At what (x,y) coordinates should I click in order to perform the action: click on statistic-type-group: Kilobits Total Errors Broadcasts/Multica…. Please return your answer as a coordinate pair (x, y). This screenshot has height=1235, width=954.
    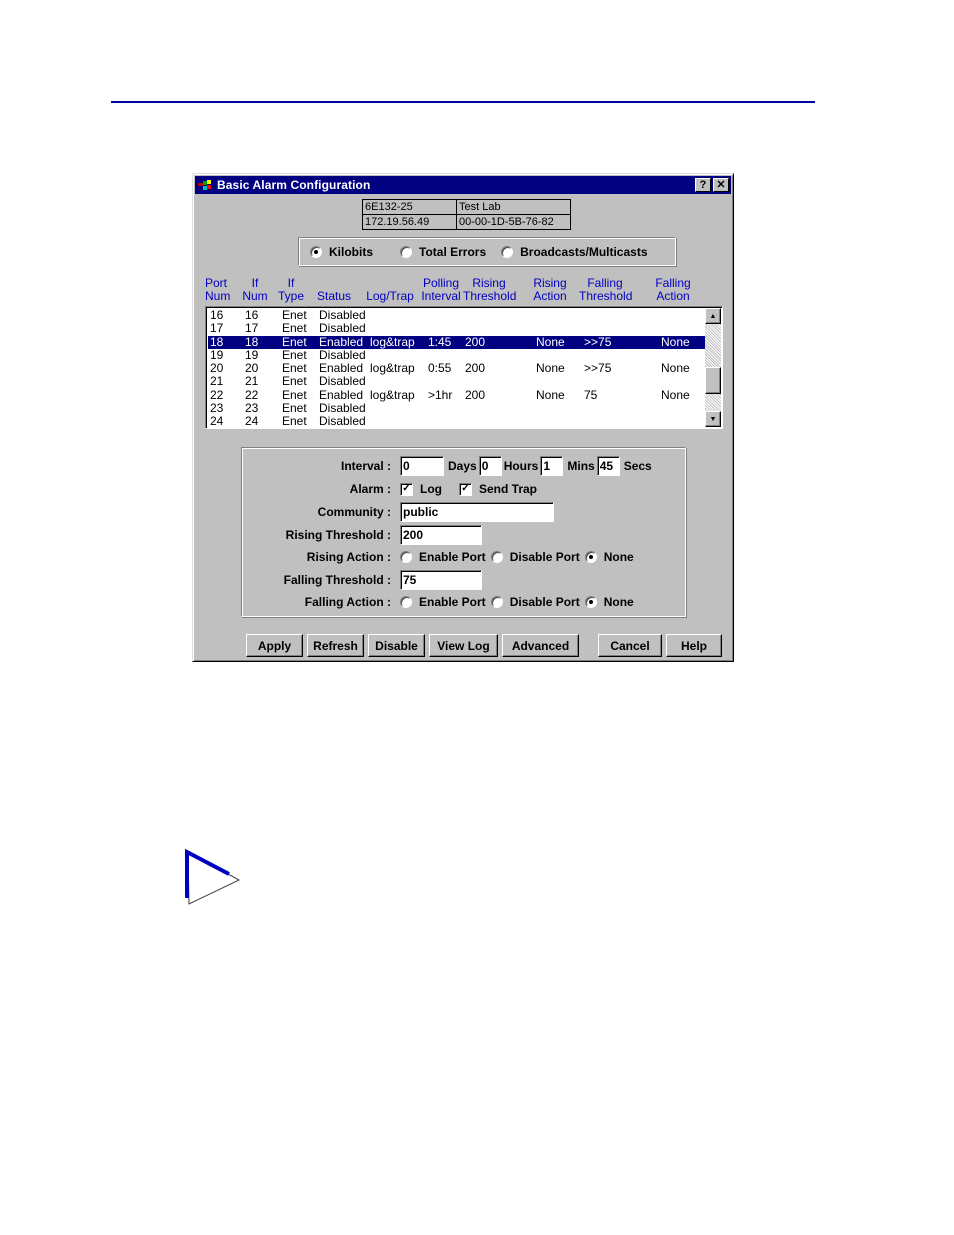
    Looking at the image, I should click on (487, 251).